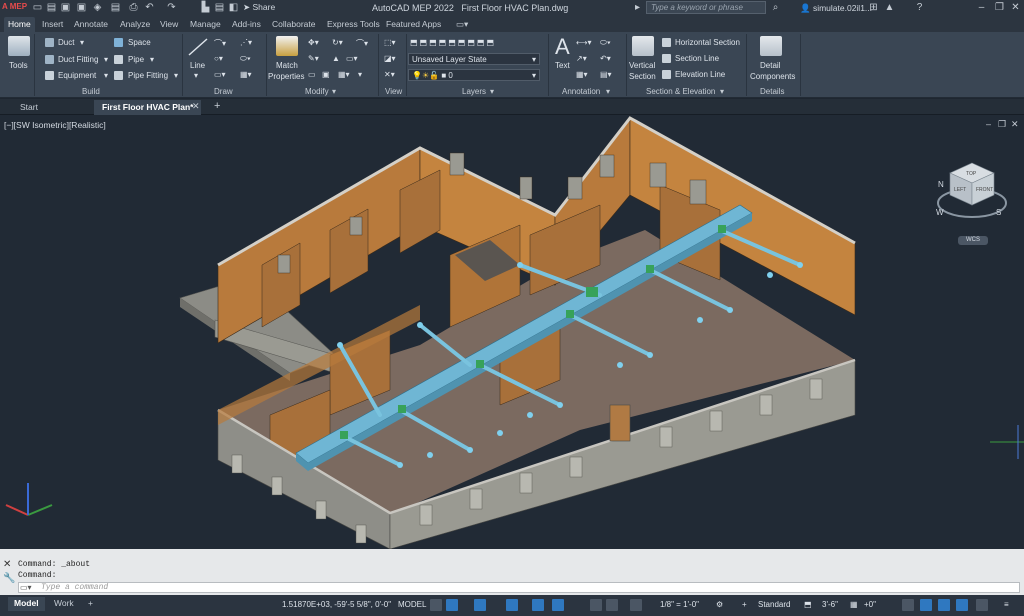 Image resolution: width=1024 pixels, height=616 pixels. Describe the element at coordinates (29, 107) in the screenshot. I see `doc-tab-start: Start` at that location.